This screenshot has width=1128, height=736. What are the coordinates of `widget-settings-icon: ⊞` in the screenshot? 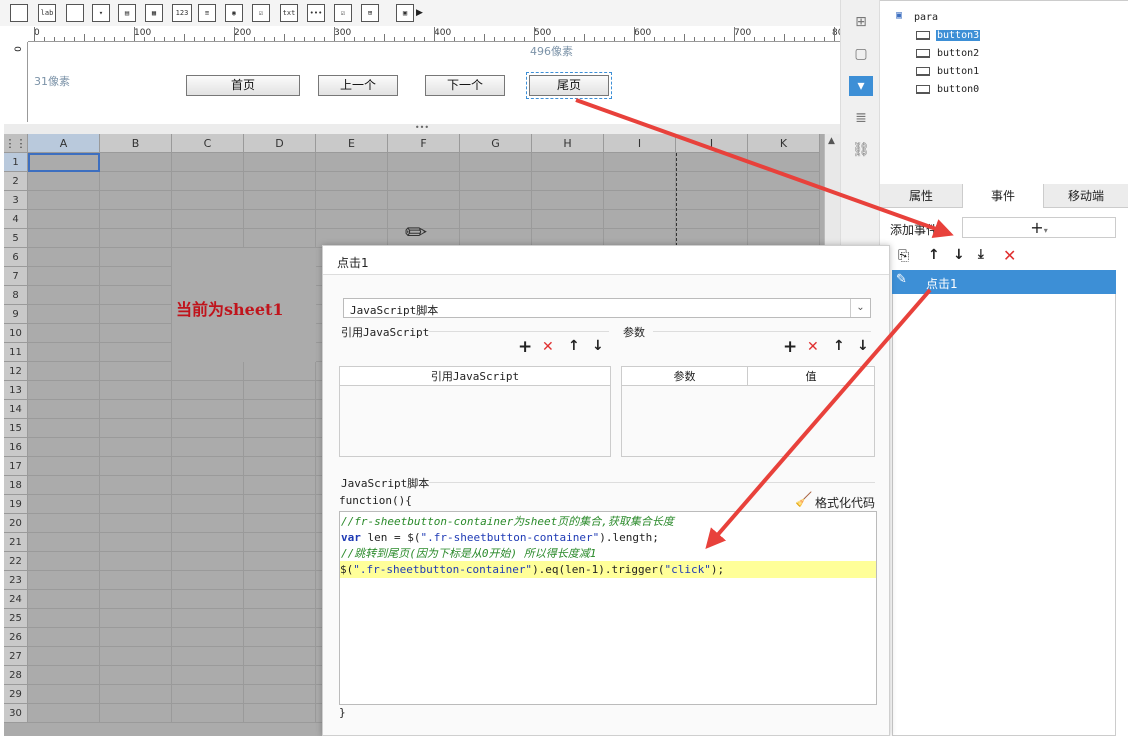 It's located at (861, 22).